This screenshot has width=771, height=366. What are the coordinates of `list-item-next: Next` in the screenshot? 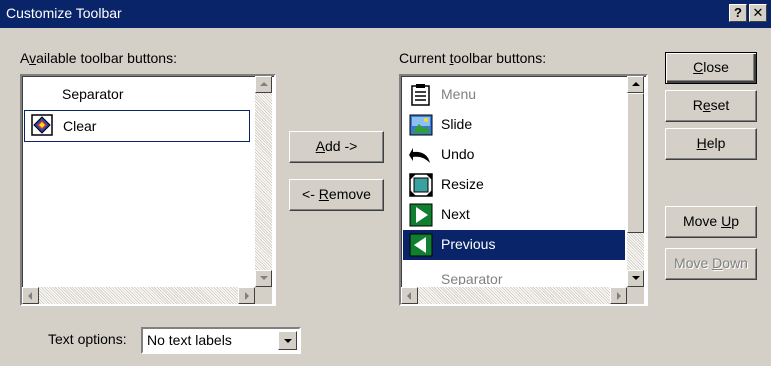 It's located at (514, 215).